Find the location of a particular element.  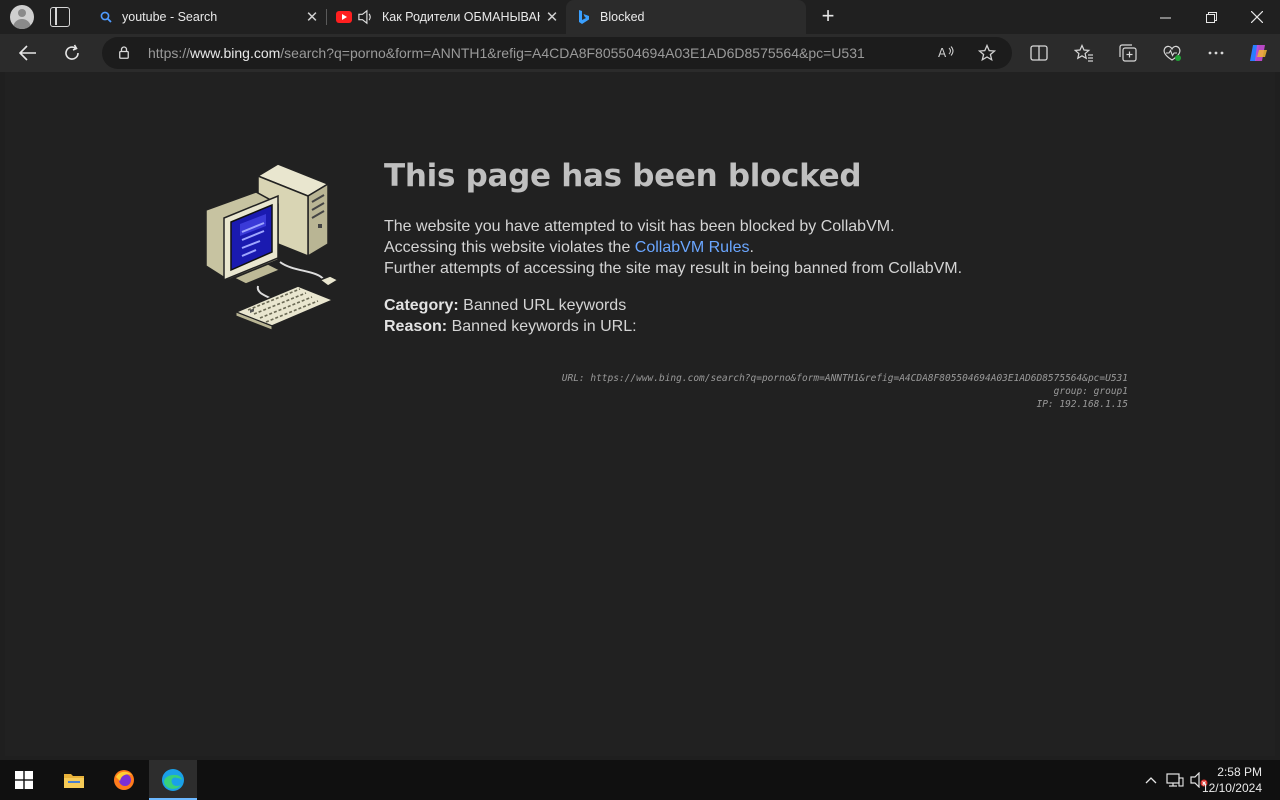

speaker-icon is located at coordinates (366, 17).